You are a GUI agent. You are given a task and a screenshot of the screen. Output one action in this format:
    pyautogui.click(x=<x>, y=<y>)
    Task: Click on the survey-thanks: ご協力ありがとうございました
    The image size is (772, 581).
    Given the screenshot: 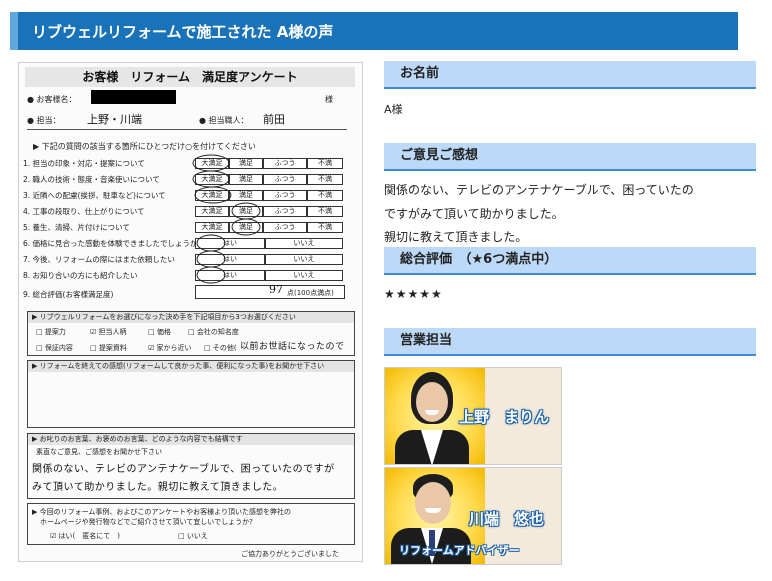 What is the action you would take?
    pyautogui.click(x=290, y=554)
    